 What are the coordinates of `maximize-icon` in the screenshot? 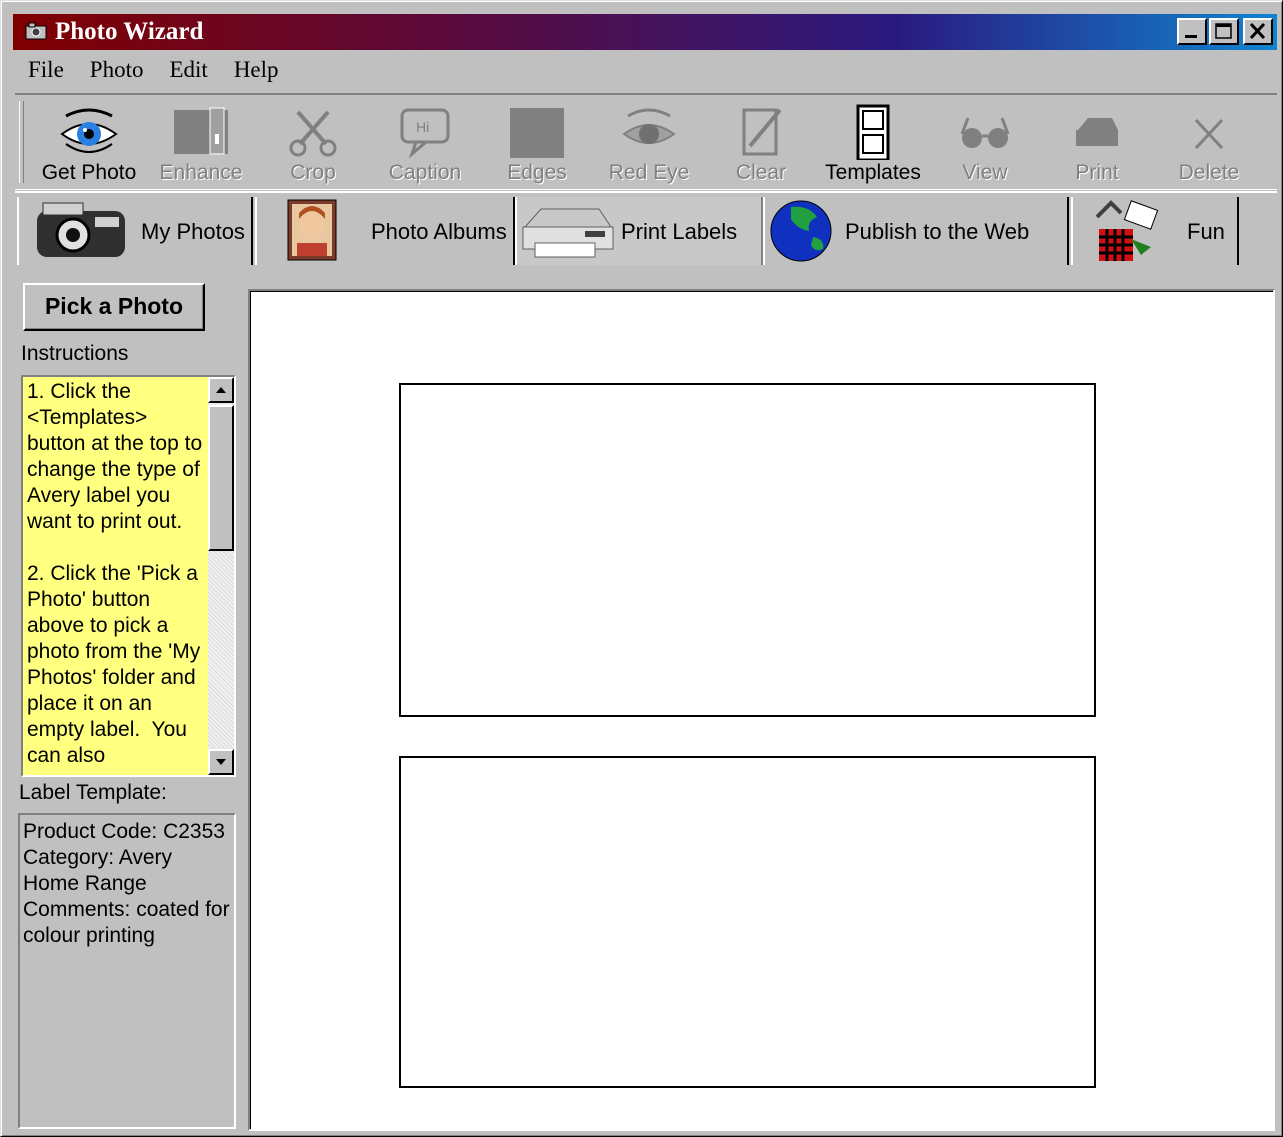 It's located at (1223, 31).